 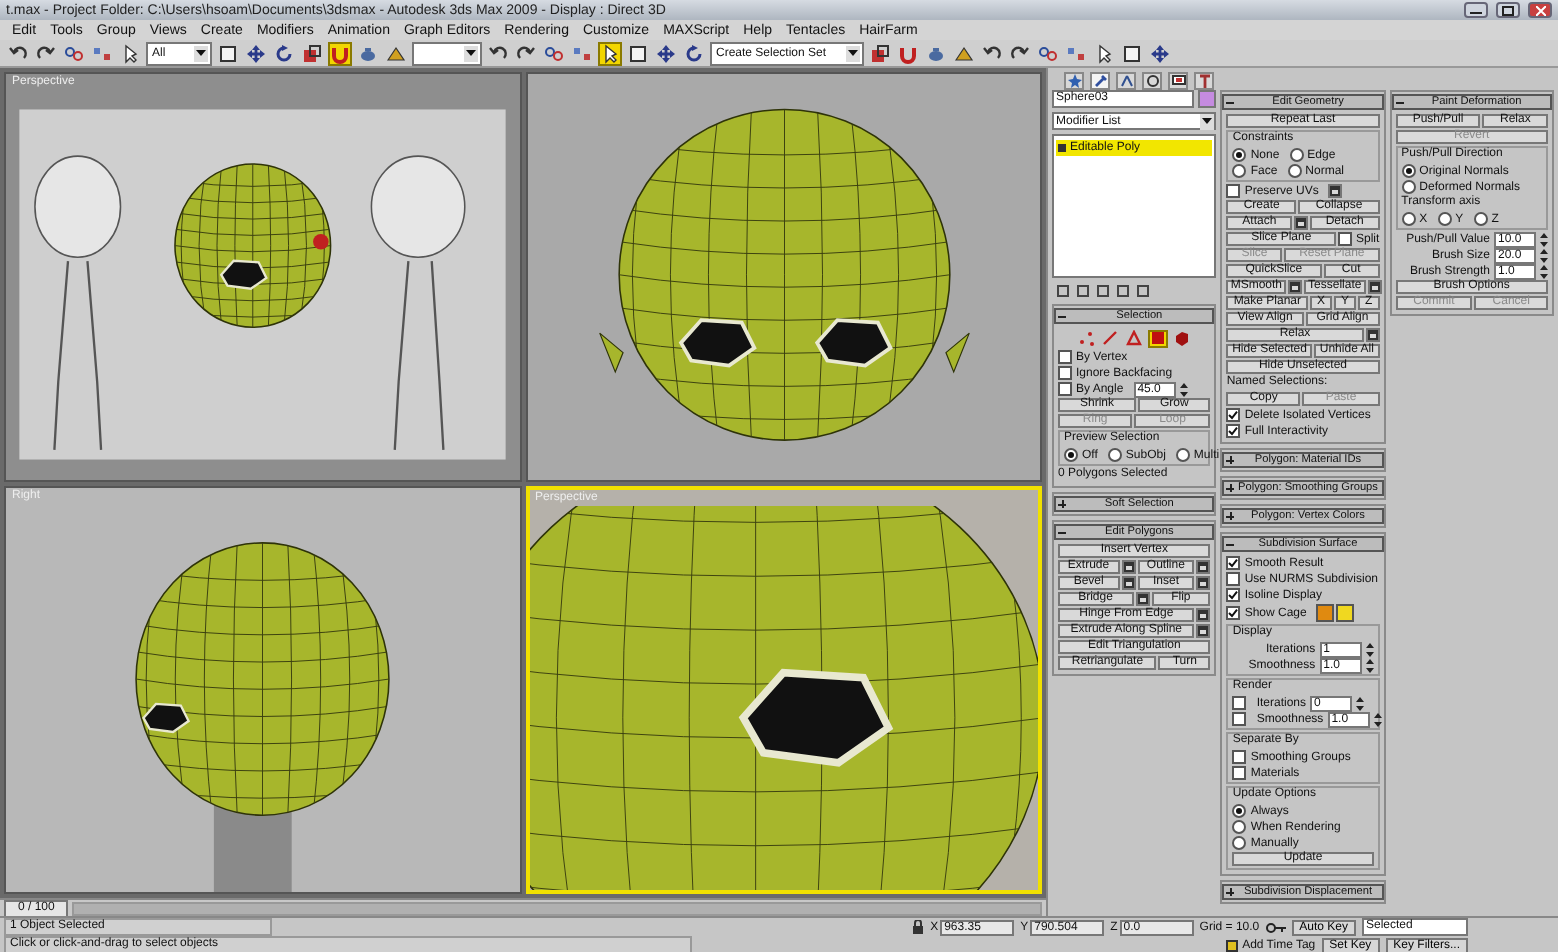 I want to click on dropdown-arrow-icon, so click(x=201, y=53).